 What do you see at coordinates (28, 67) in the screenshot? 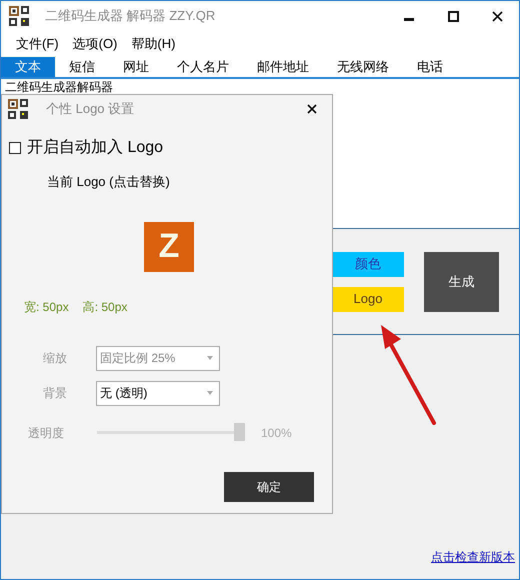
I see `tab: 文本` at bounding box center [28, 67].